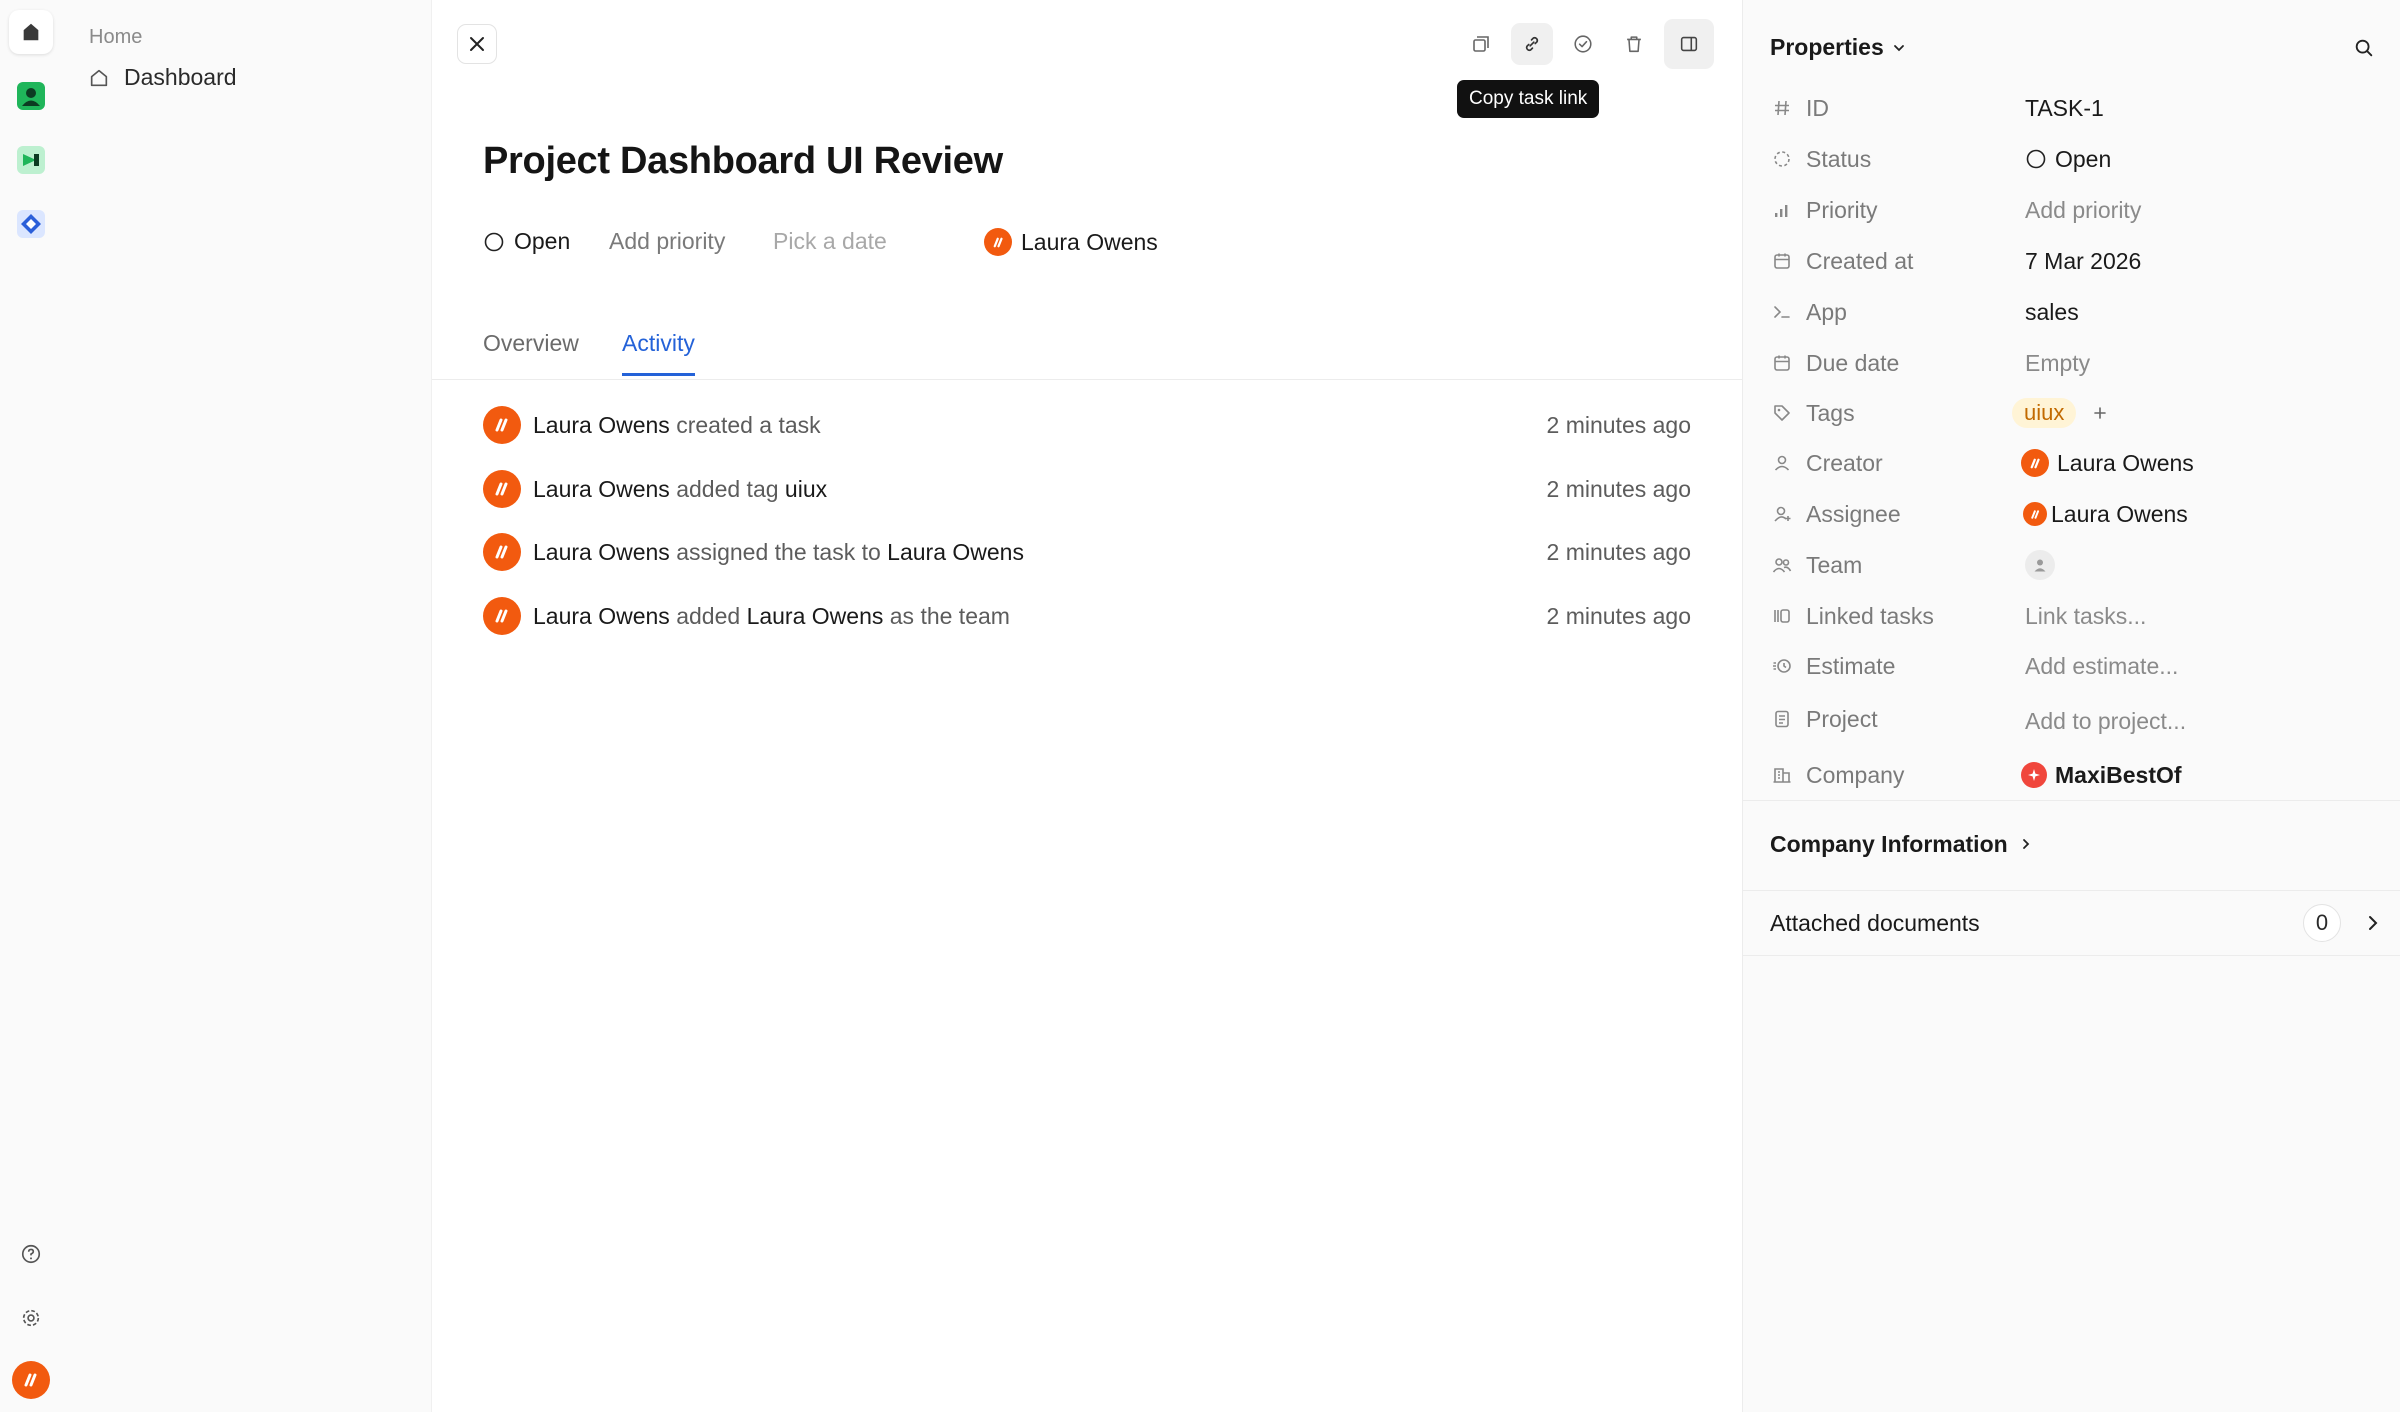  Describe the element at coordinates (1782, 261) in the screenshot. I see `calendar-icon` at that location.